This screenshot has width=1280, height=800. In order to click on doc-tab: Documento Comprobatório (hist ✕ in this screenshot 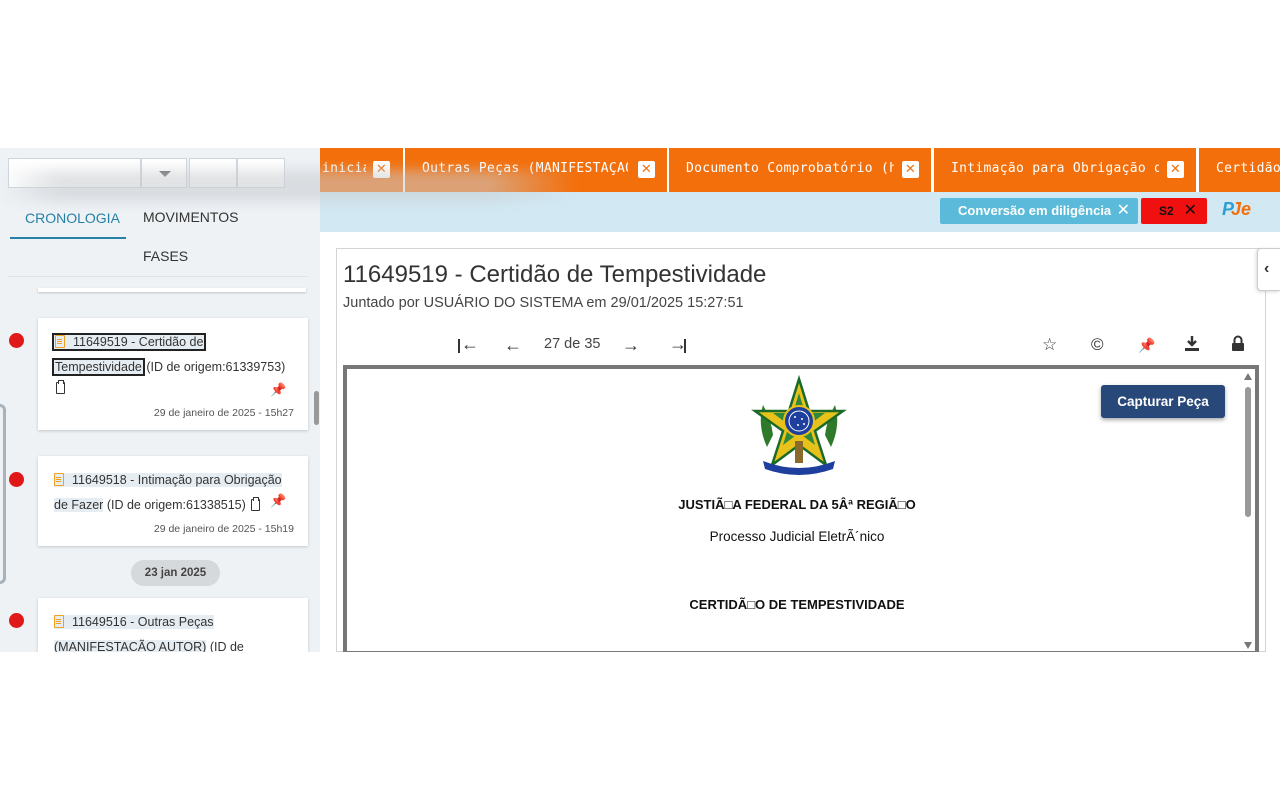, I will do `click(800, 170)`.